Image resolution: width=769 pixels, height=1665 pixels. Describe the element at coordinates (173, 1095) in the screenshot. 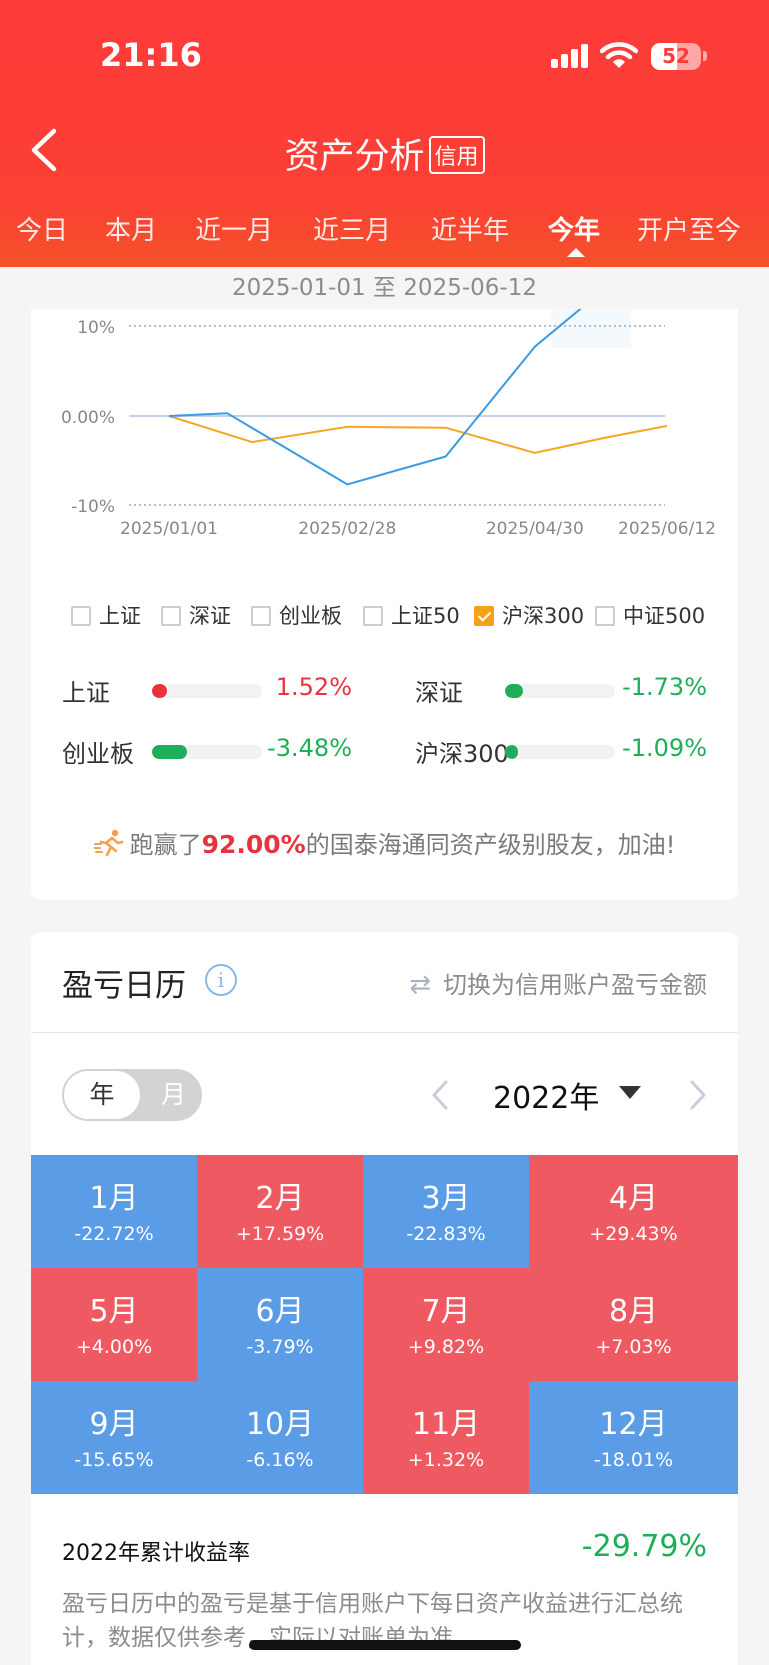

I see `toggle-month: 月` at that location.